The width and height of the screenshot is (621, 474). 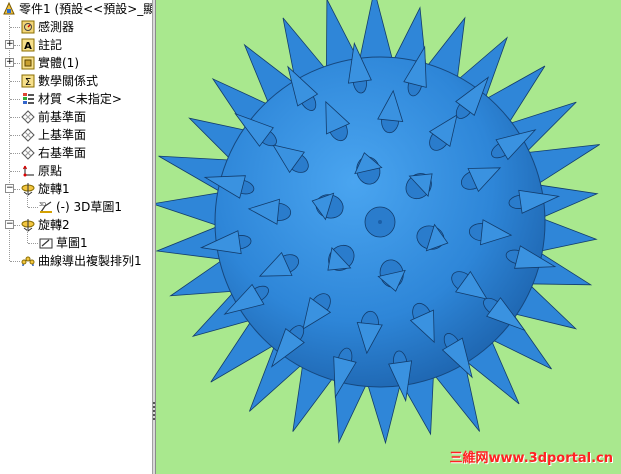 I want to click on tree-item-3d-sketch1: 3D (-) 3D草圖1, so click(x=76, y=205).